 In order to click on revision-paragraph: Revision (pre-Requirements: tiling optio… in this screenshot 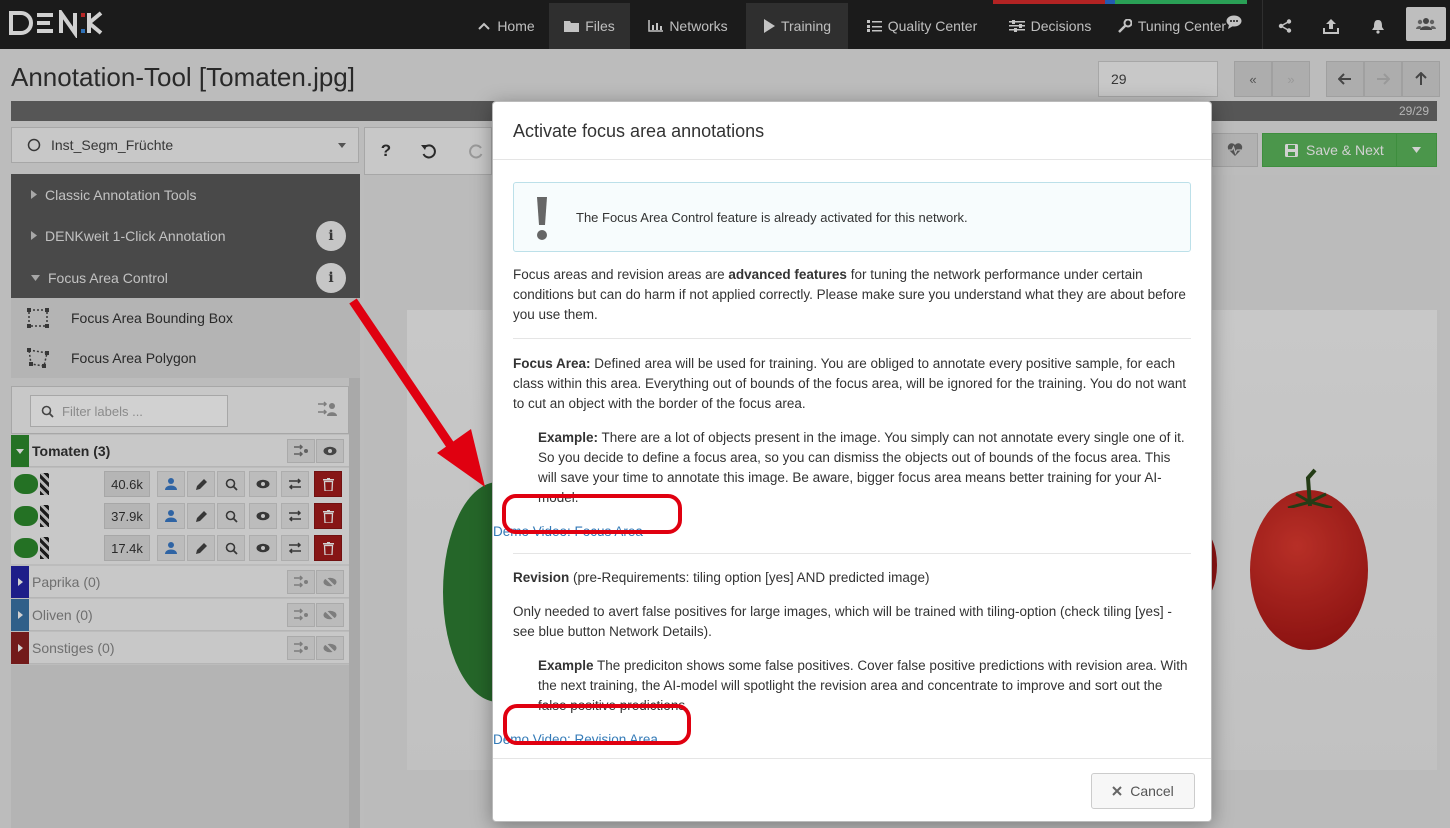, I will do `click(852, 578)`.